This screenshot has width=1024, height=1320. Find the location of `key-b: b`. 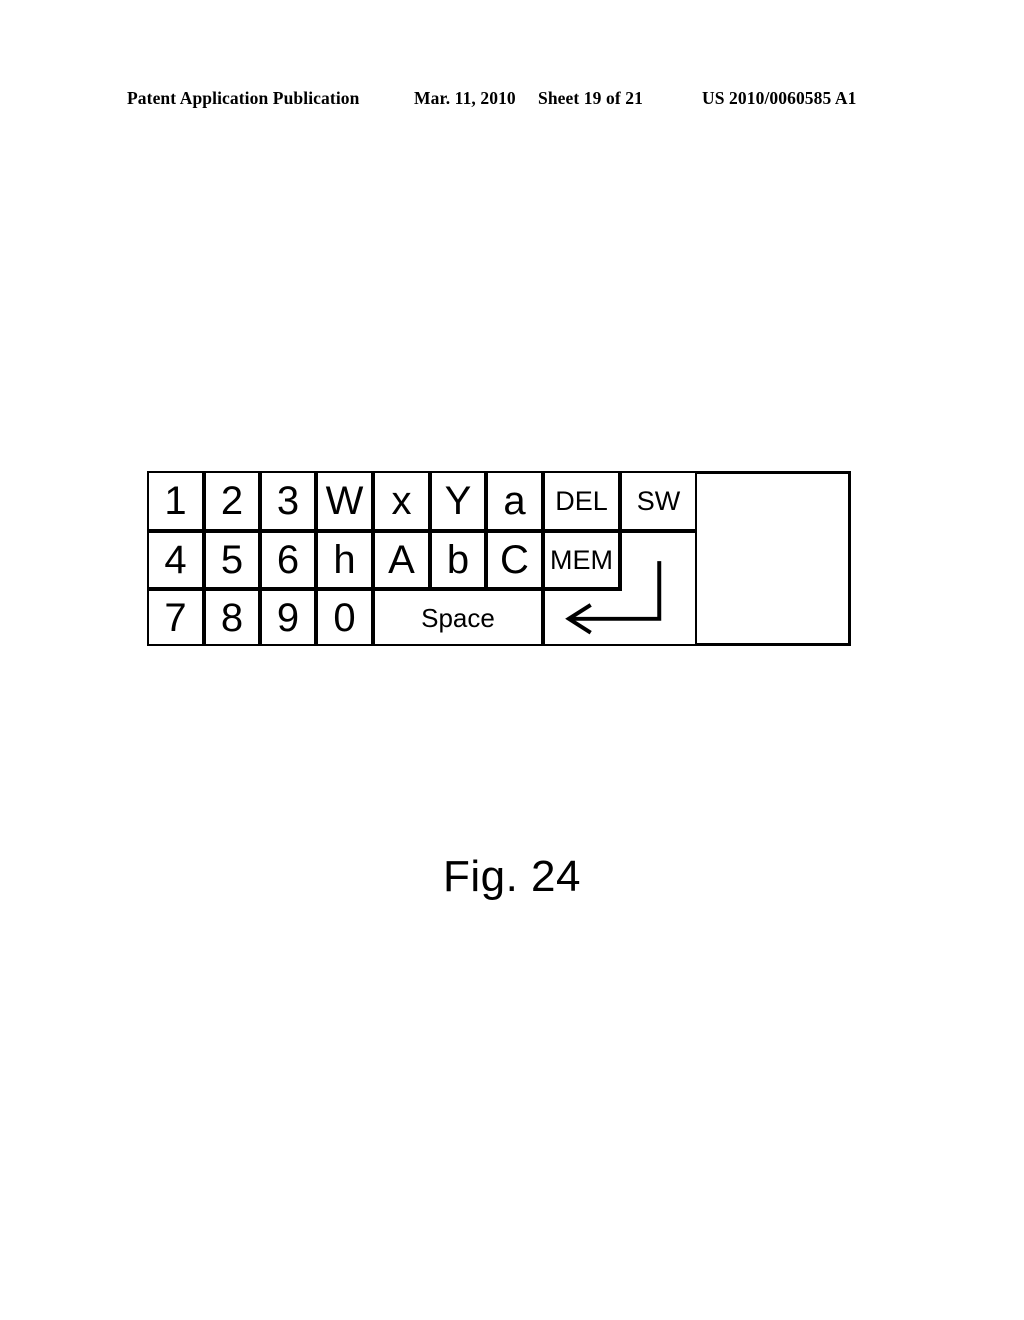

key-b: b is located at coordinates (458, 560).